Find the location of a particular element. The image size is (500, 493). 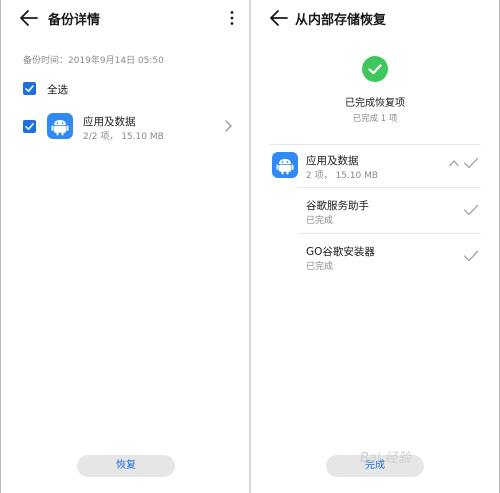

chevron-right-icon is located at coordinates (228, 126).